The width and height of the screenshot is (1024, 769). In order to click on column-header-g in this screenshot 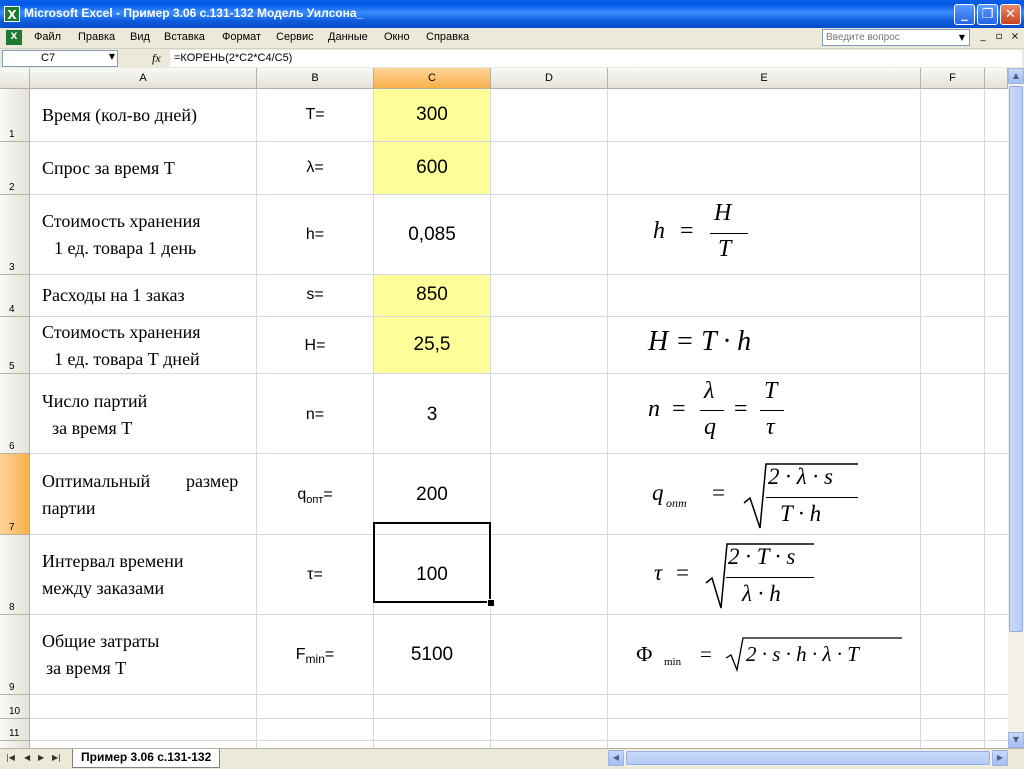, I will do `click(996, 78)`.